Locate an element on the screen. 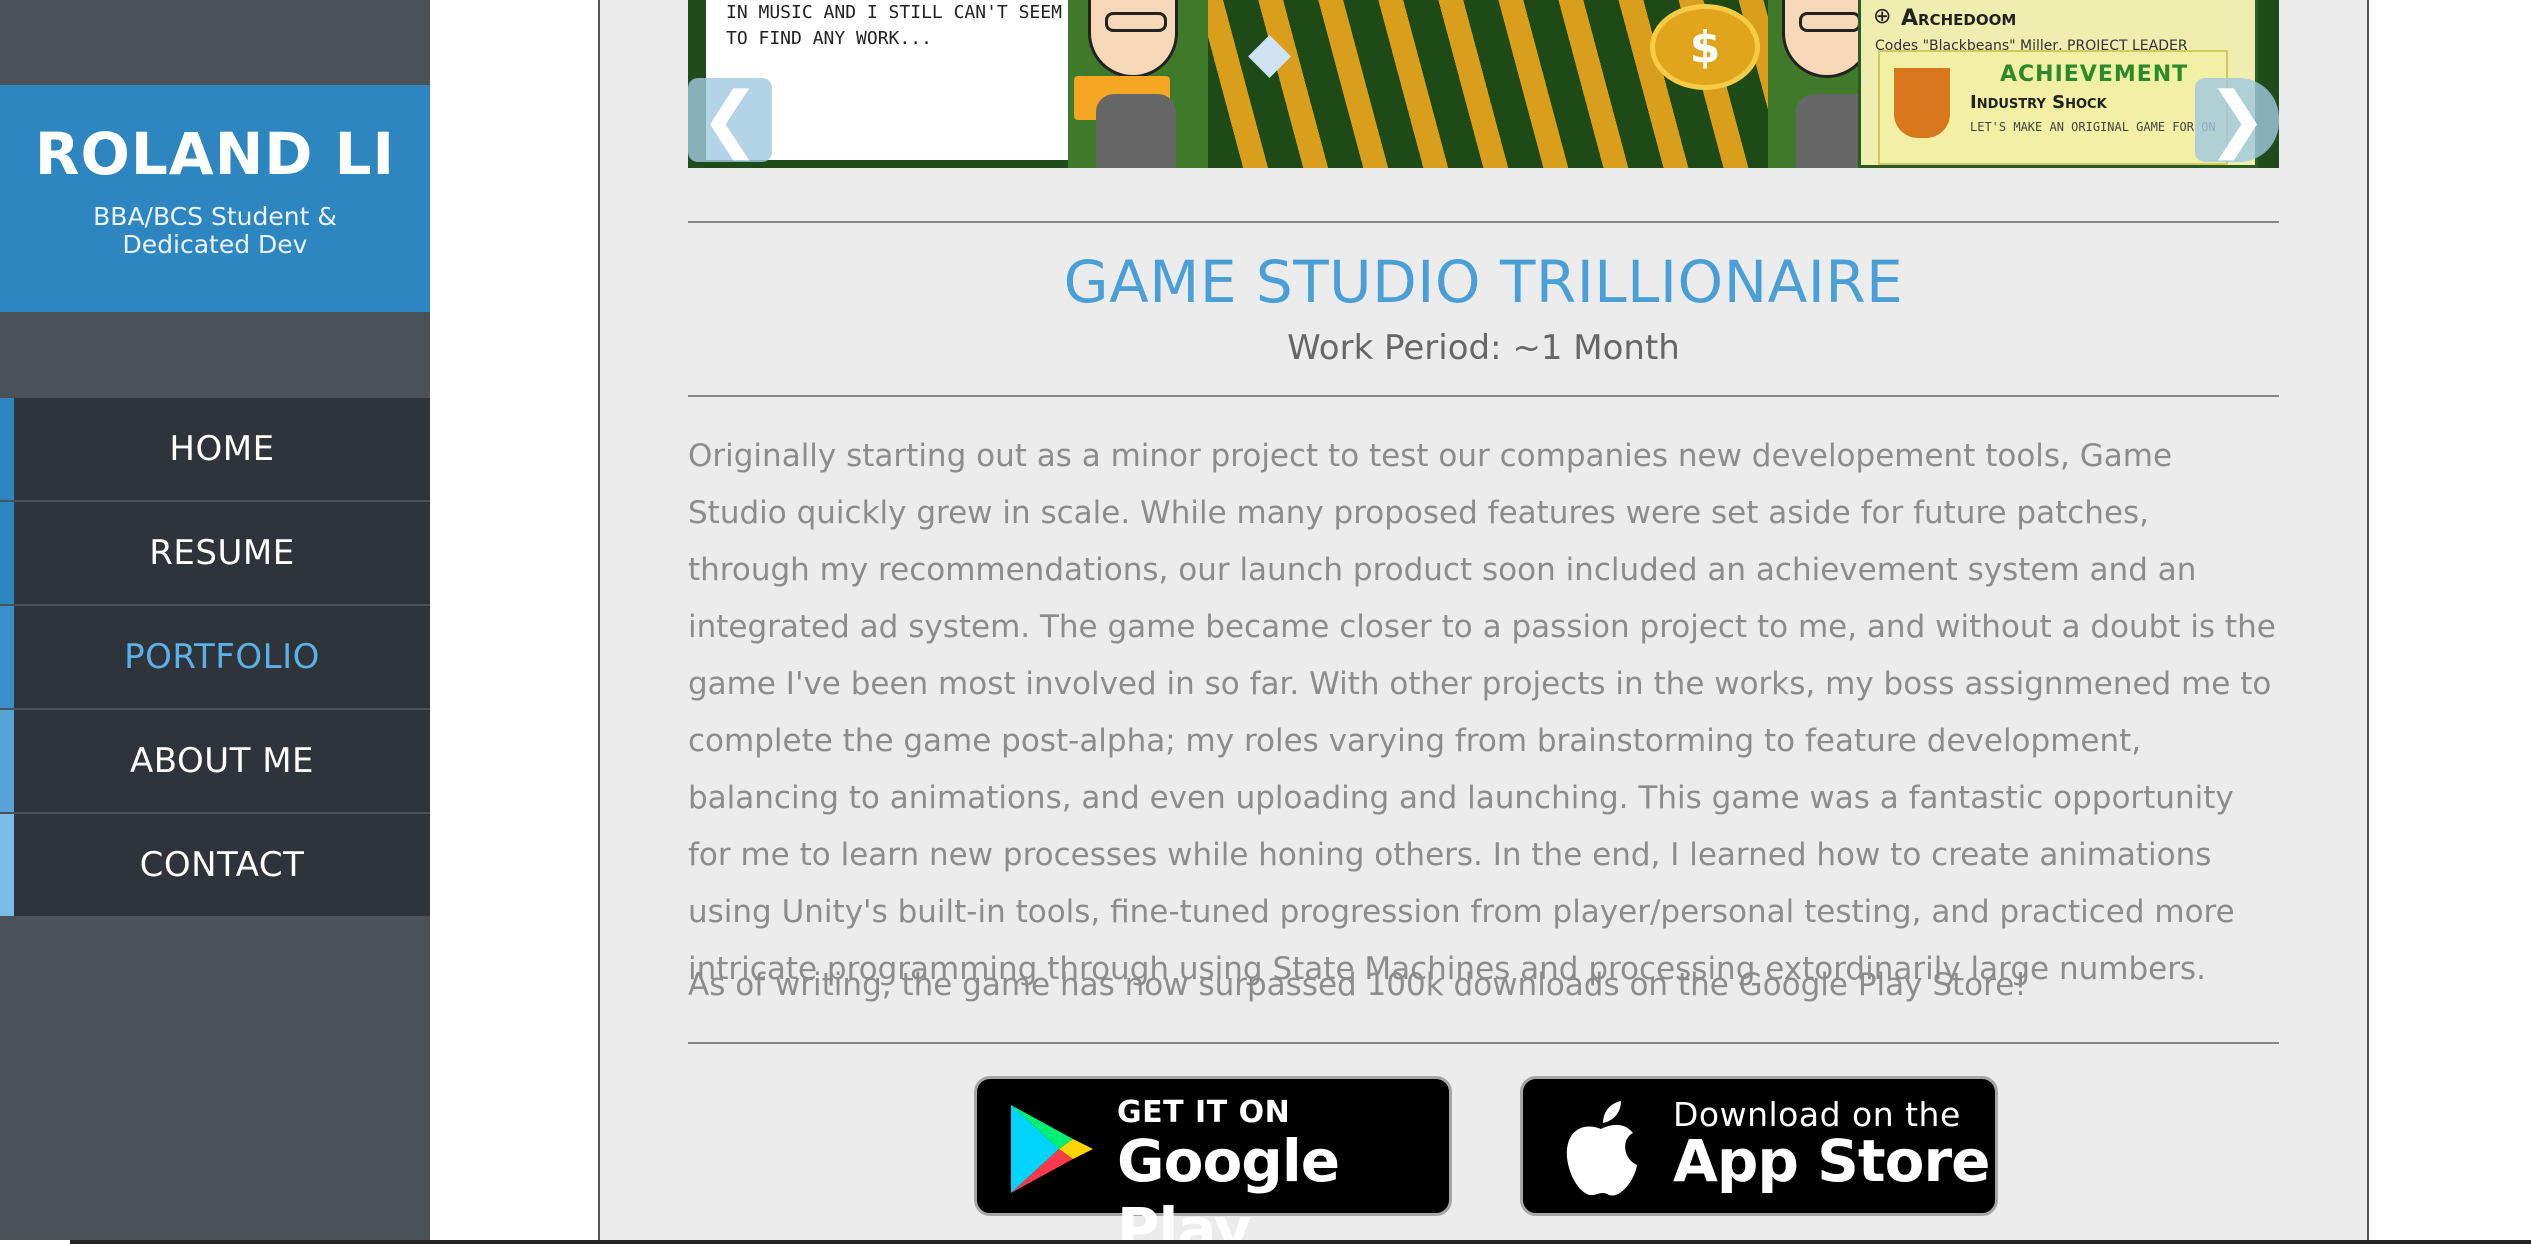  app-store-badge: Download on the App Store is located at coordinates (1759, 1146).